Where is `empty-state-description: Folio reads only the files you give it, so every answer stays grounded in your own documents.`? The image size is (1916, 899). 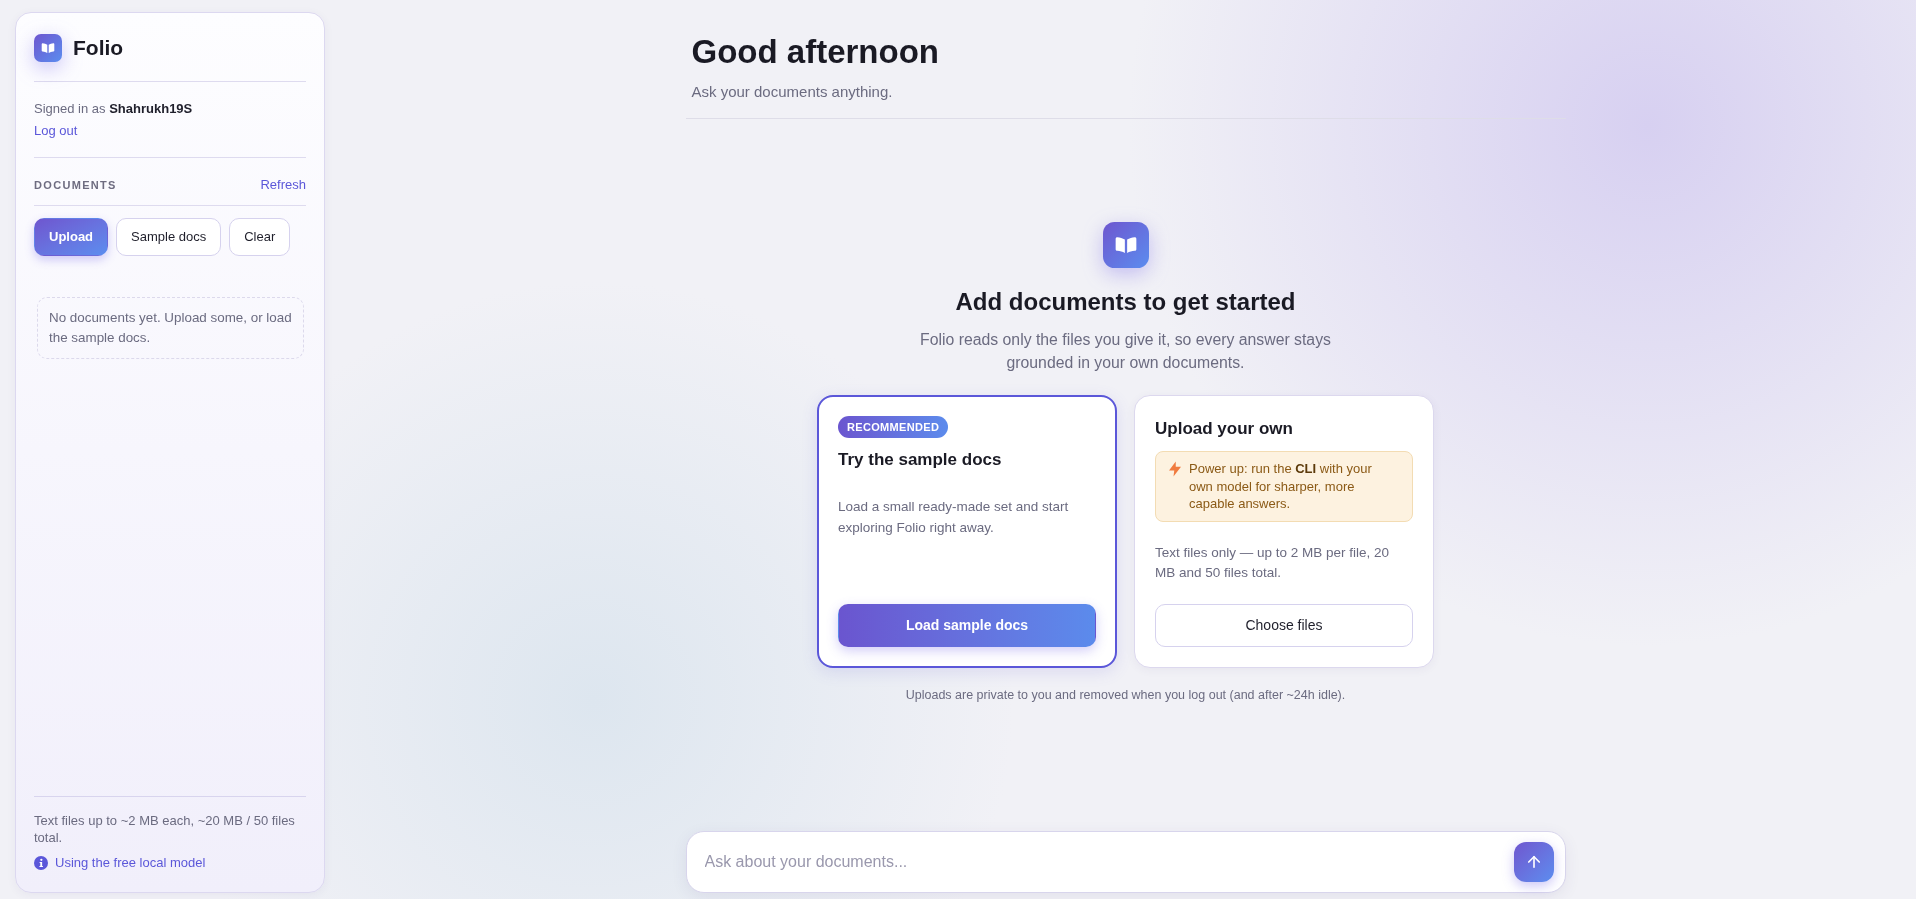
empty-state-description: Folio reads only the files you give it, so every answer stays grounded in your own documents. is located at coordinates (1125, 351).